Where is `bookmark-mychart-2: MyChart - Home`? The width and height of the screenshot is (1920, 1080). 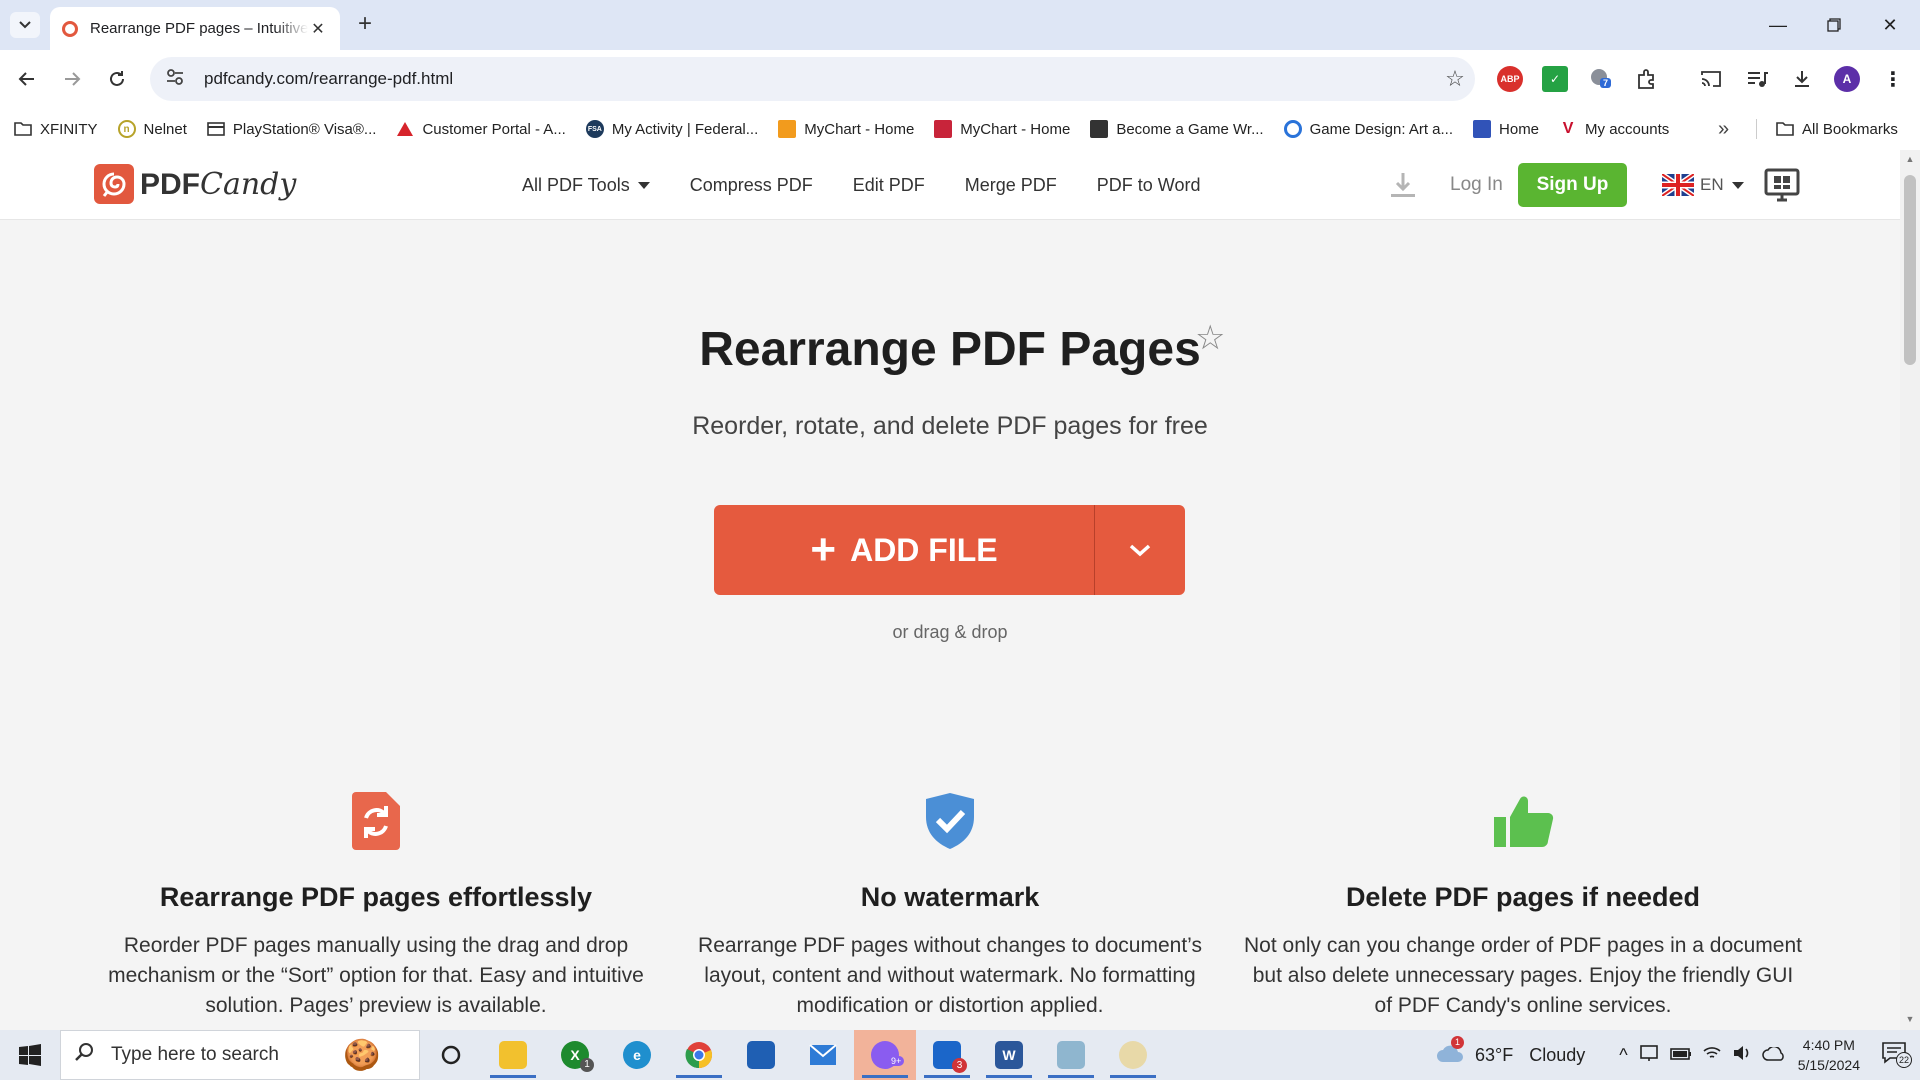
bookmark-mychart-2: MyChart - Home is located at coordinates (1002, 129).